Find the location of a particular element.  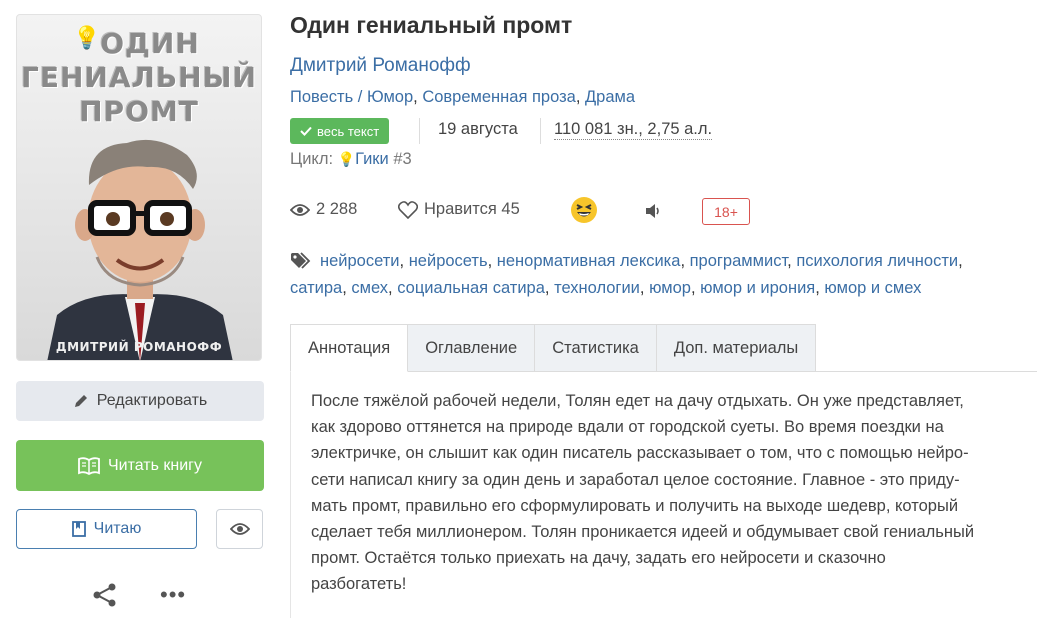

tag-link: нейросети is located at coordinates (360, 261).